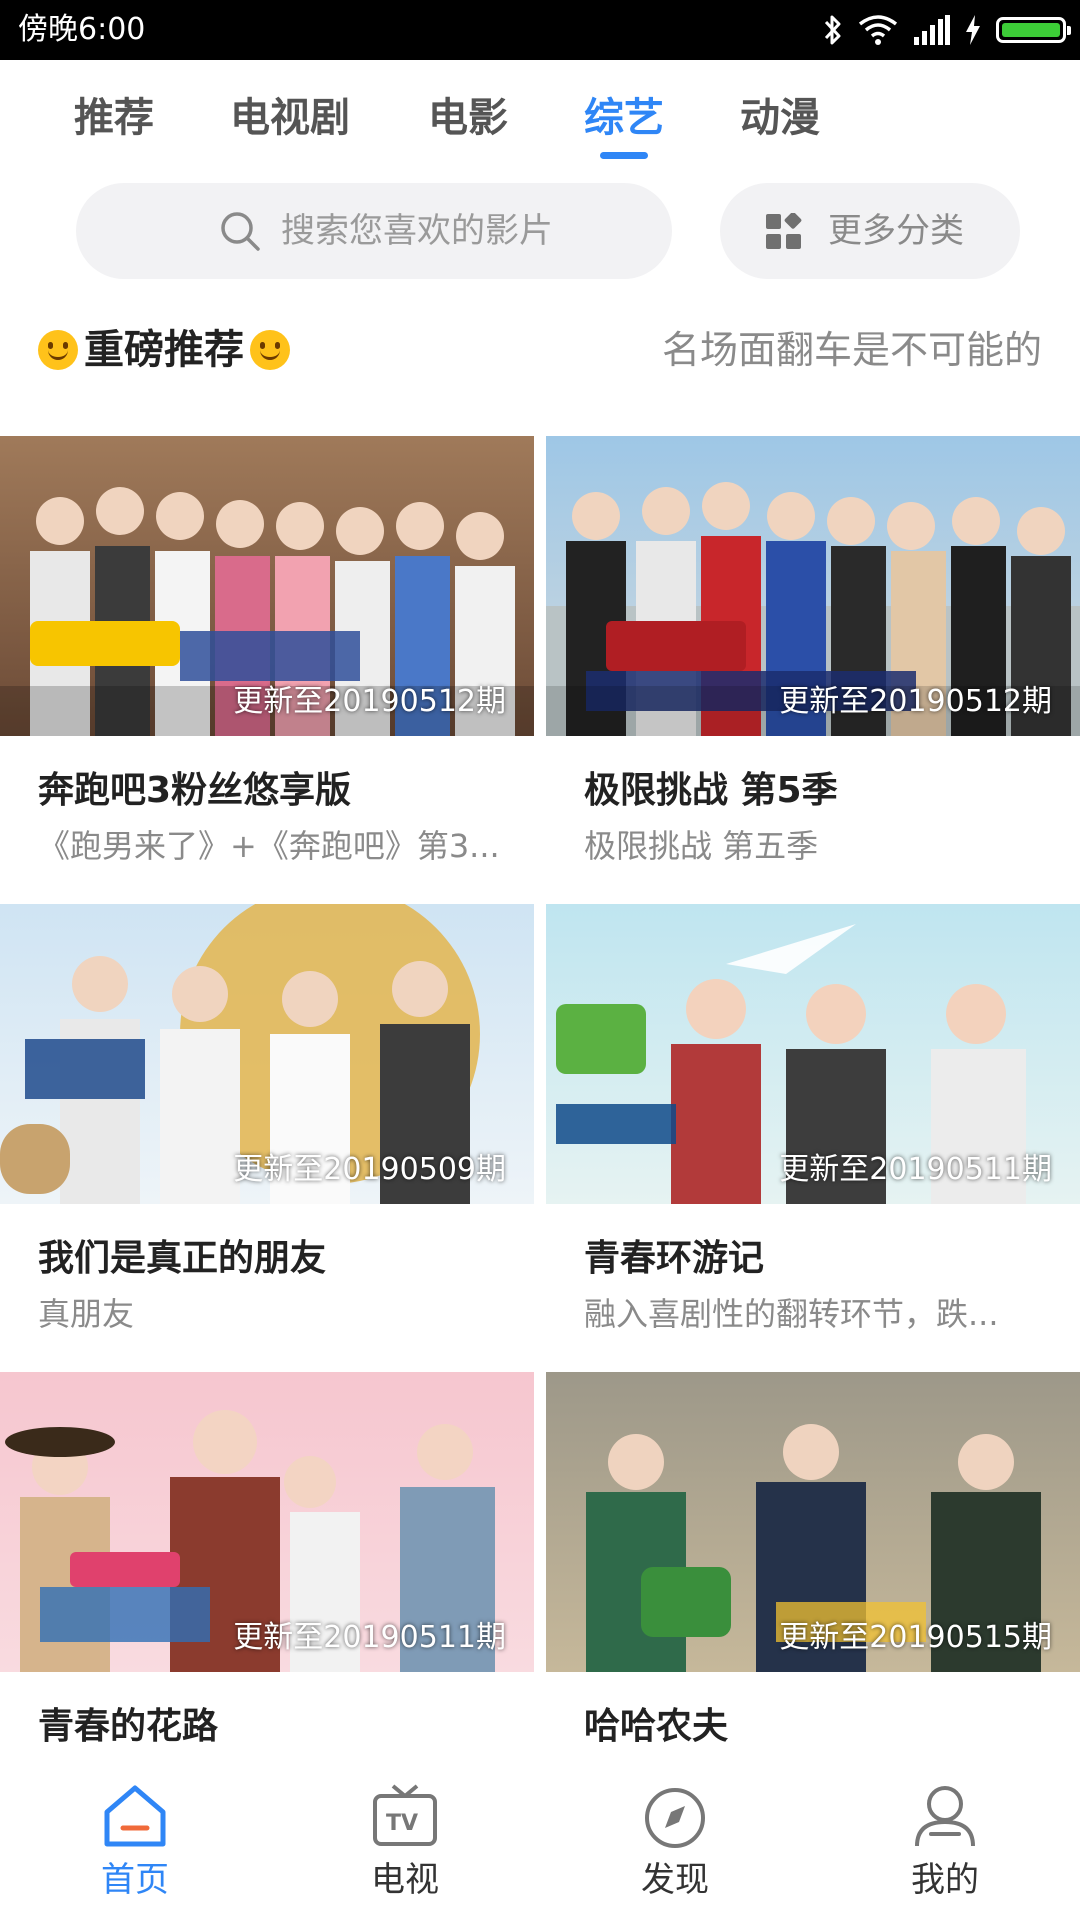 The image size is (1080, 1920). I want to click on bottom-nav: 首页 TV 电视 发现 我的, so click(540, 1845).